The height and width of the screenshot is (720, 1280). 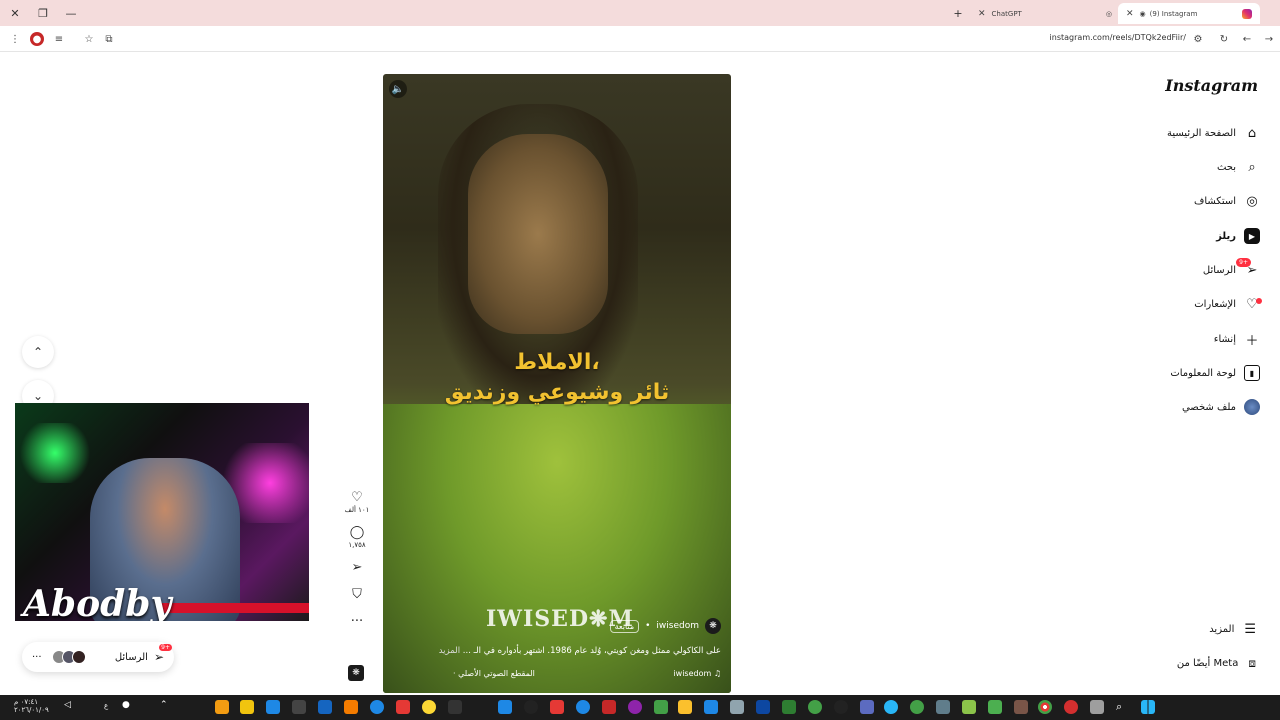 I want to click on reels-icon: ▶, so click(x=1252, y=236).